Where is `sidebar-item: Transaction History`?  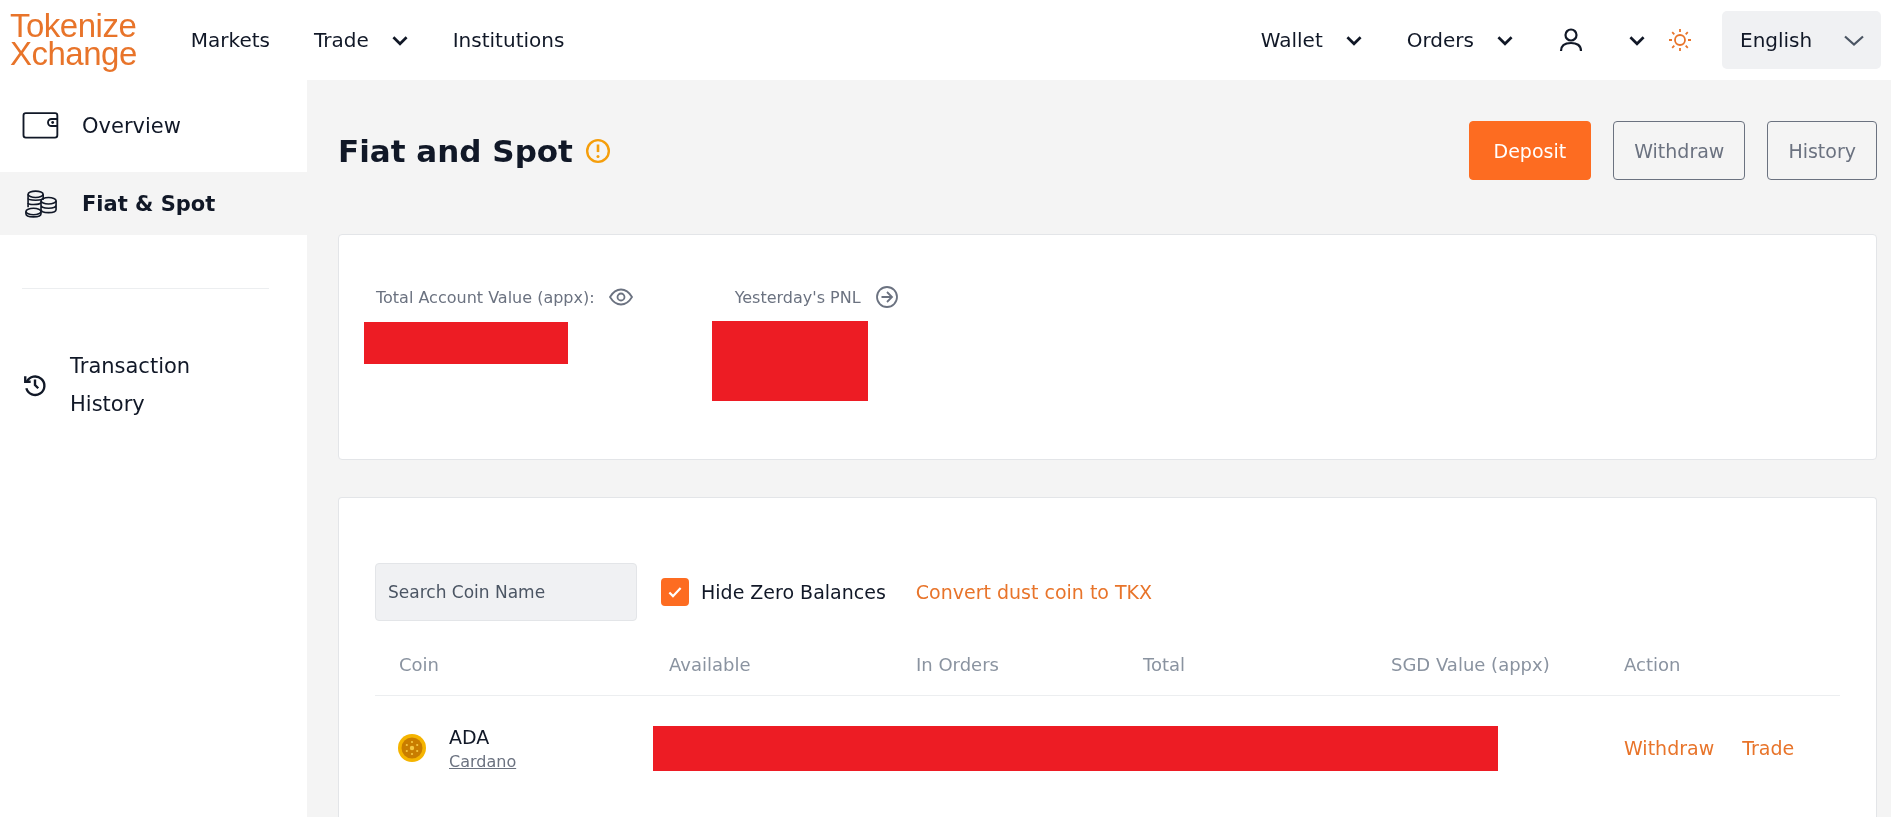
sidebar-item: Transaction History is located at coordinates (153, 385).